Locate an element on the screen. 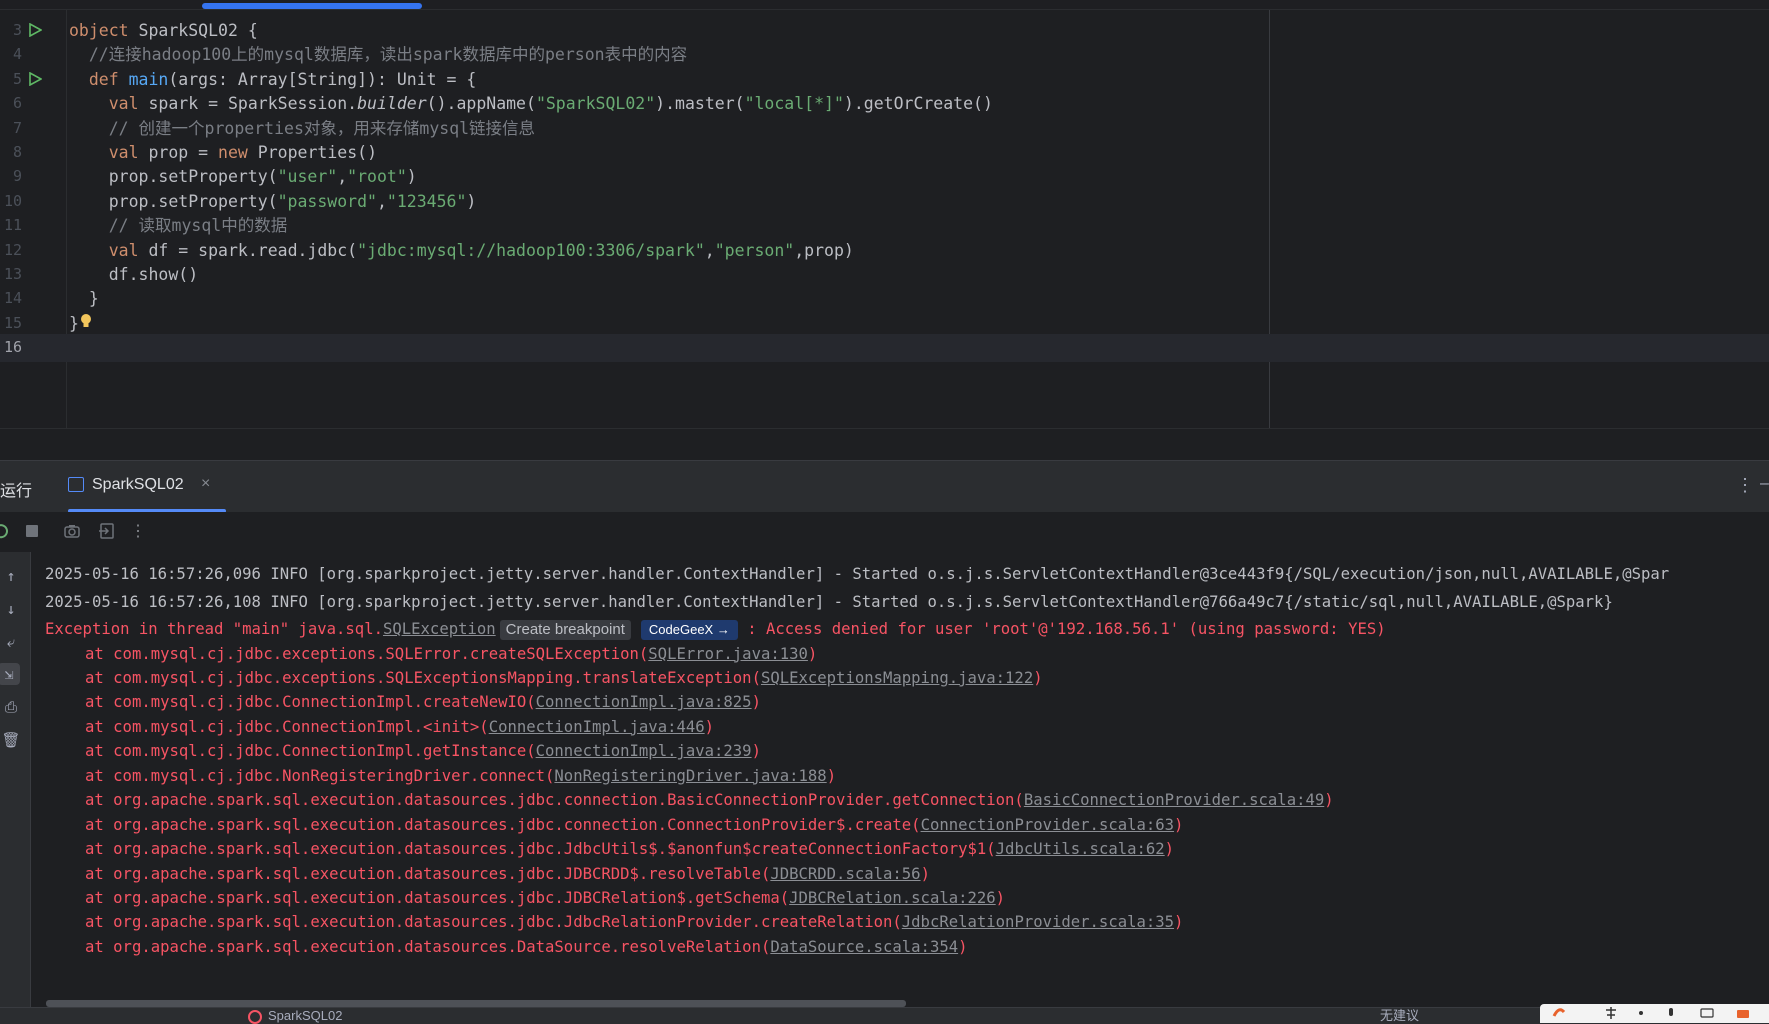 Image resolution: width=1769 pixels, height=1024 pixels. console-side-toolbar: ↑ ↓ ⤶ ⇲ ⎙ 🗑 is located at coordinates (15, 779).